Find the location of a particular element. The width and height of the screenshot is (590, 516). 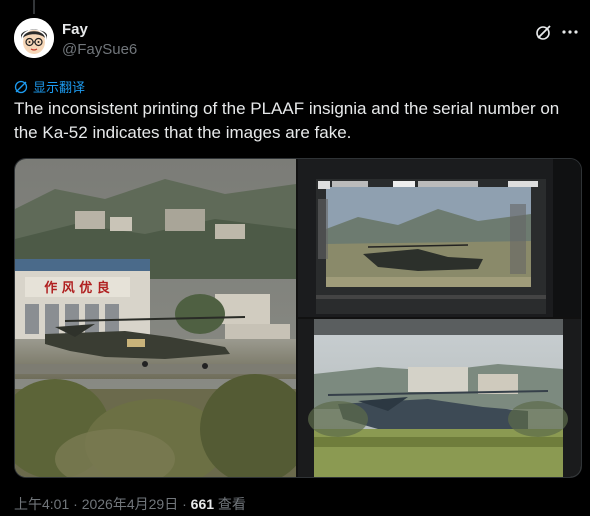

avatar is located at coordinates (34, 38).